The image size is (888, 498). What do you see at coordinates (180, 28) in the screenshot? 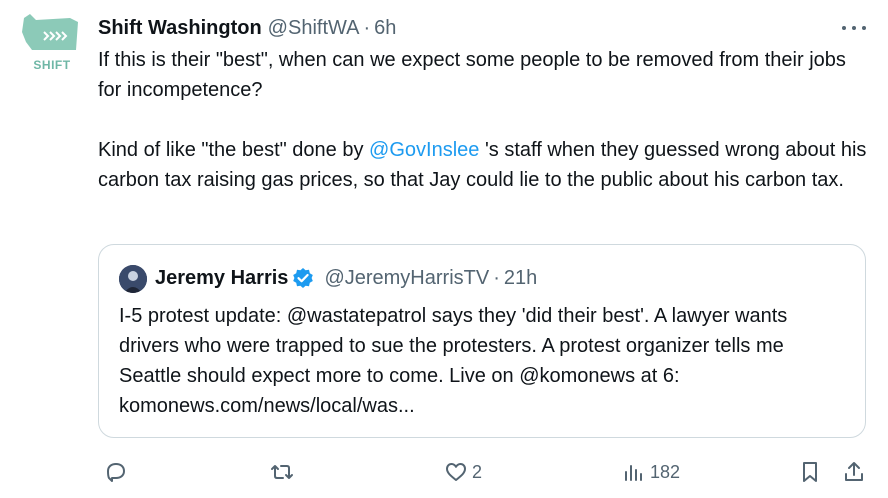
I see `author-name: Shift Washington` at bounding box center [180, 28].